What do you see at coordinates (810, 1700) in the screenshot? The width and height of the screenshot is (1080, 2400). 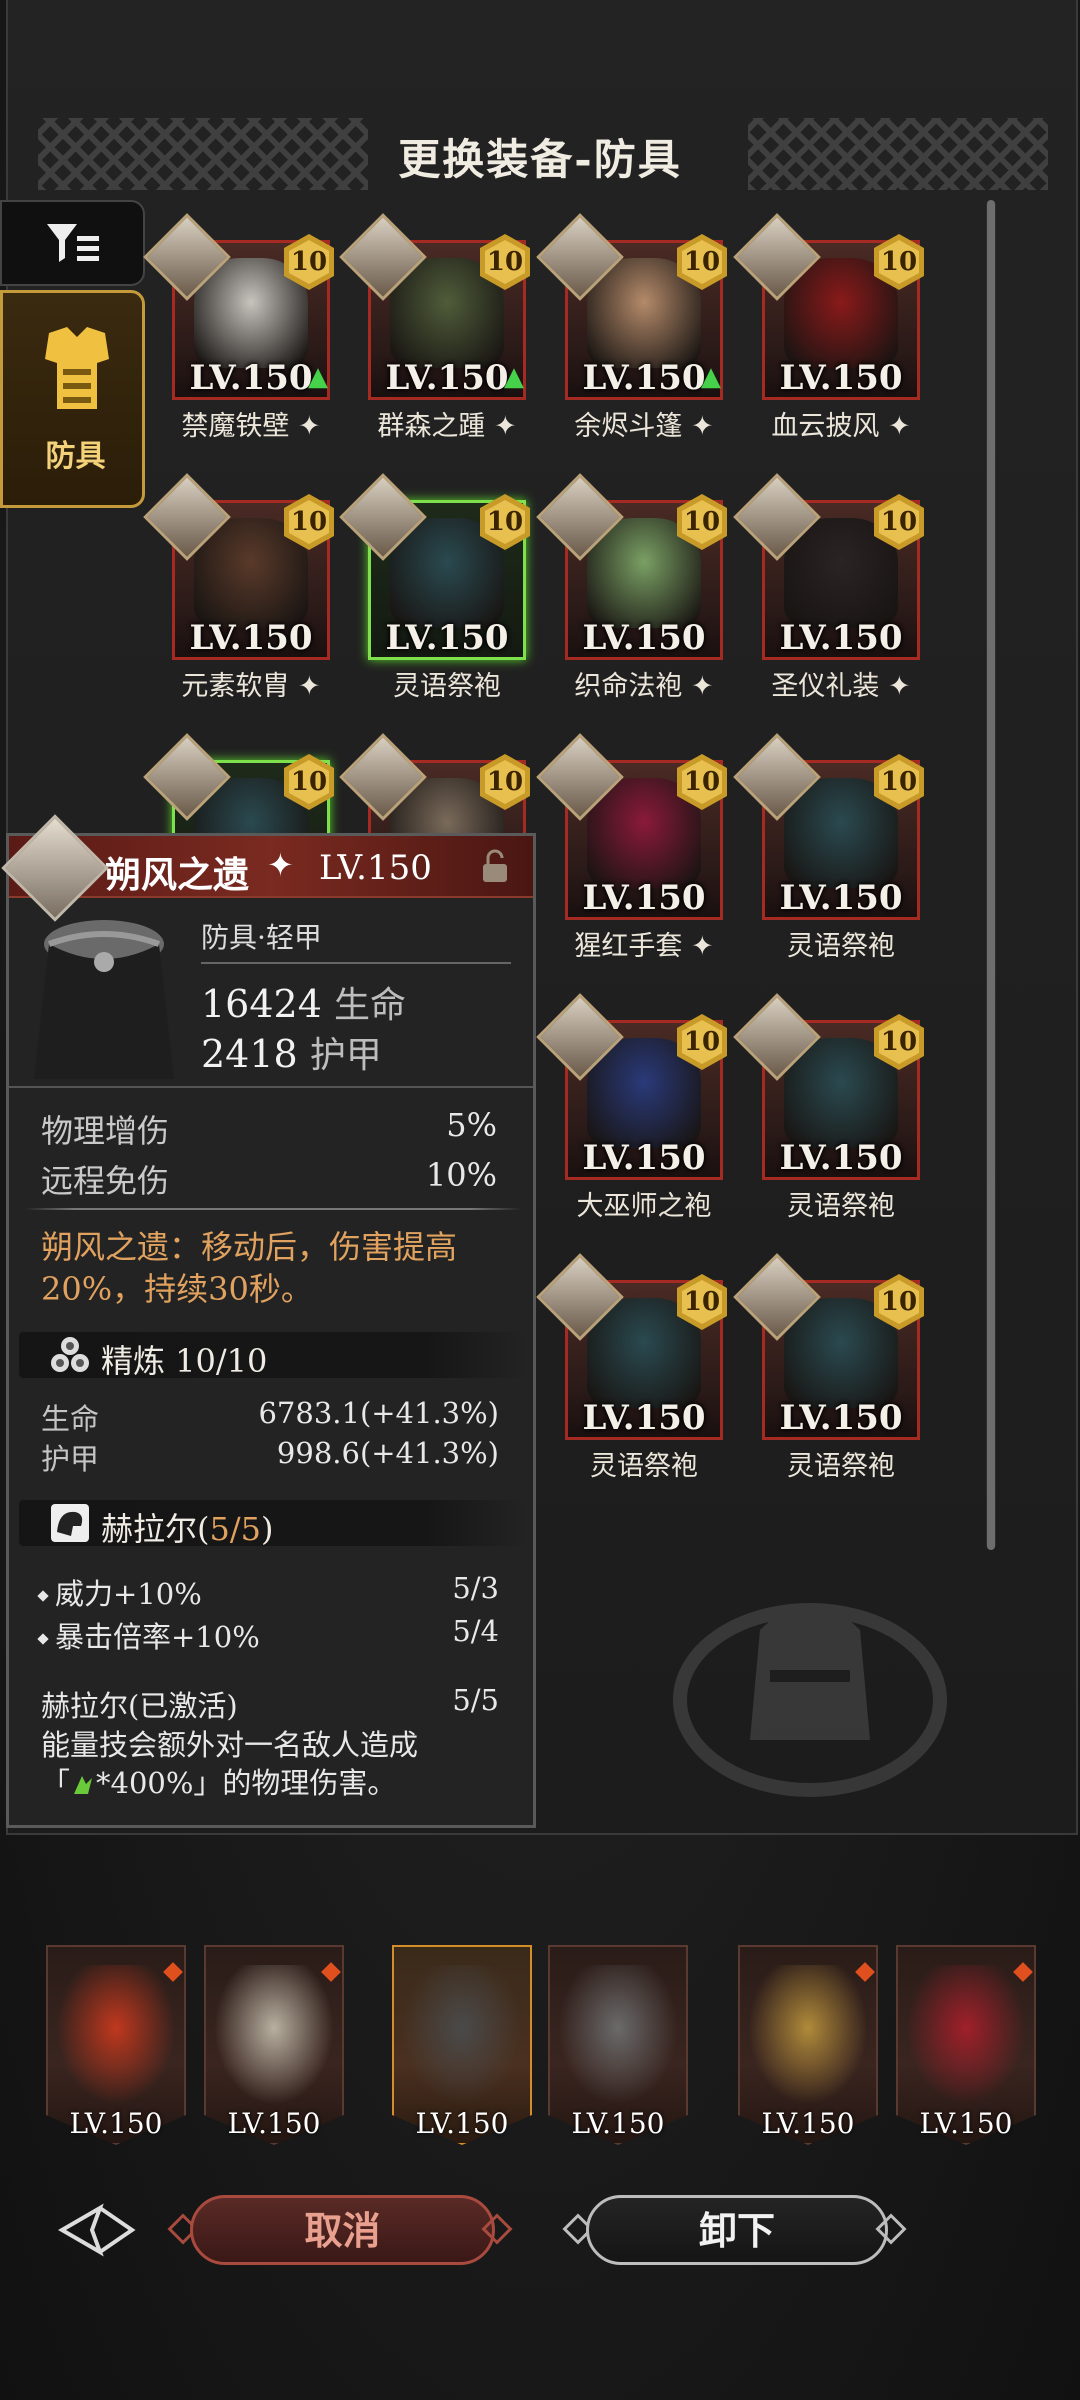 I see `helmet-emblem-icon` at bounding box center [810, 1700].